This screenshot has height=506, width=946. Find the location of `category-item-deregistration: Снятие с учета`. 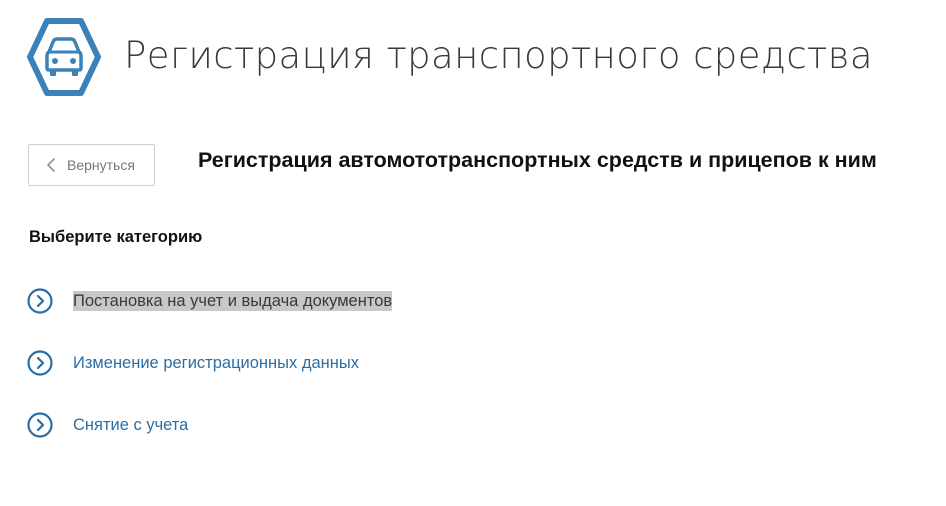

category-item-deregistration: Снятие с учета is located at coordinates (107, 425).